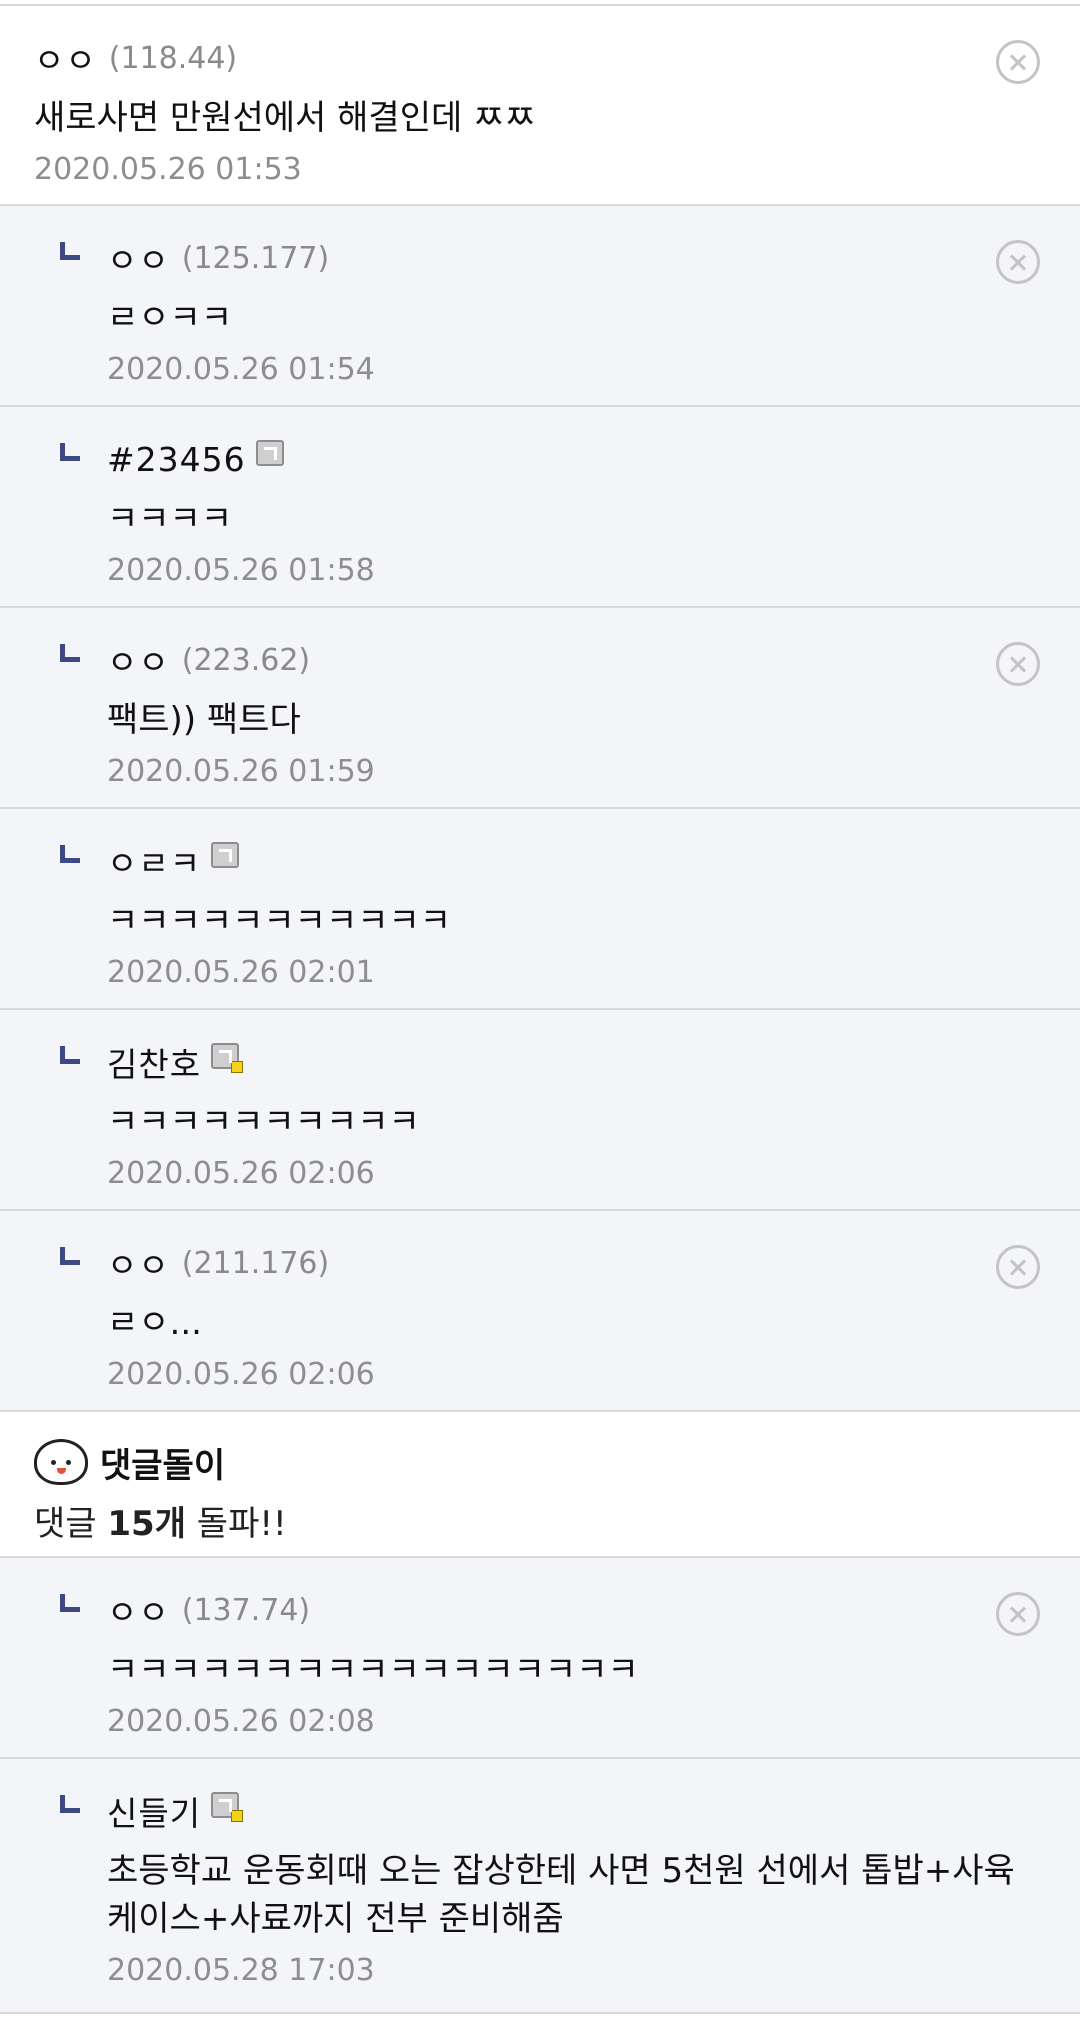 The width and height of the screenshot is (1080, 2020). What do you see at coordinates (540, 708) in the screenshot?
I see `reply-comment: ㅇㅇ (223.62) 팩트)) 팩트다 2020.05.26 01:59` at bounding box center [540, 708].